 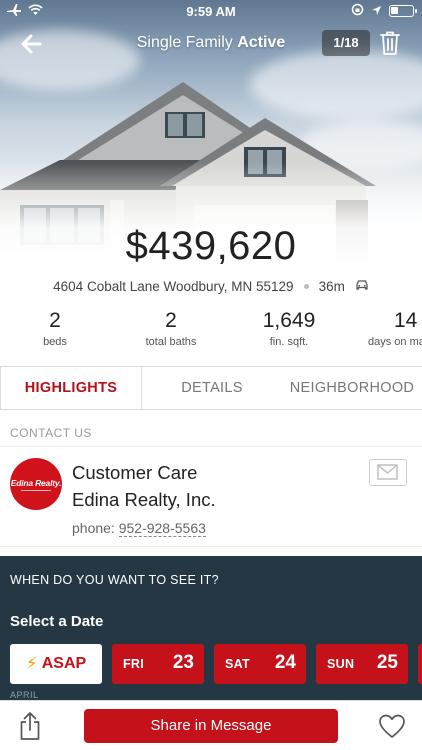 I want to click on stat-beds: 2 beds, so click(x=55, y=328).